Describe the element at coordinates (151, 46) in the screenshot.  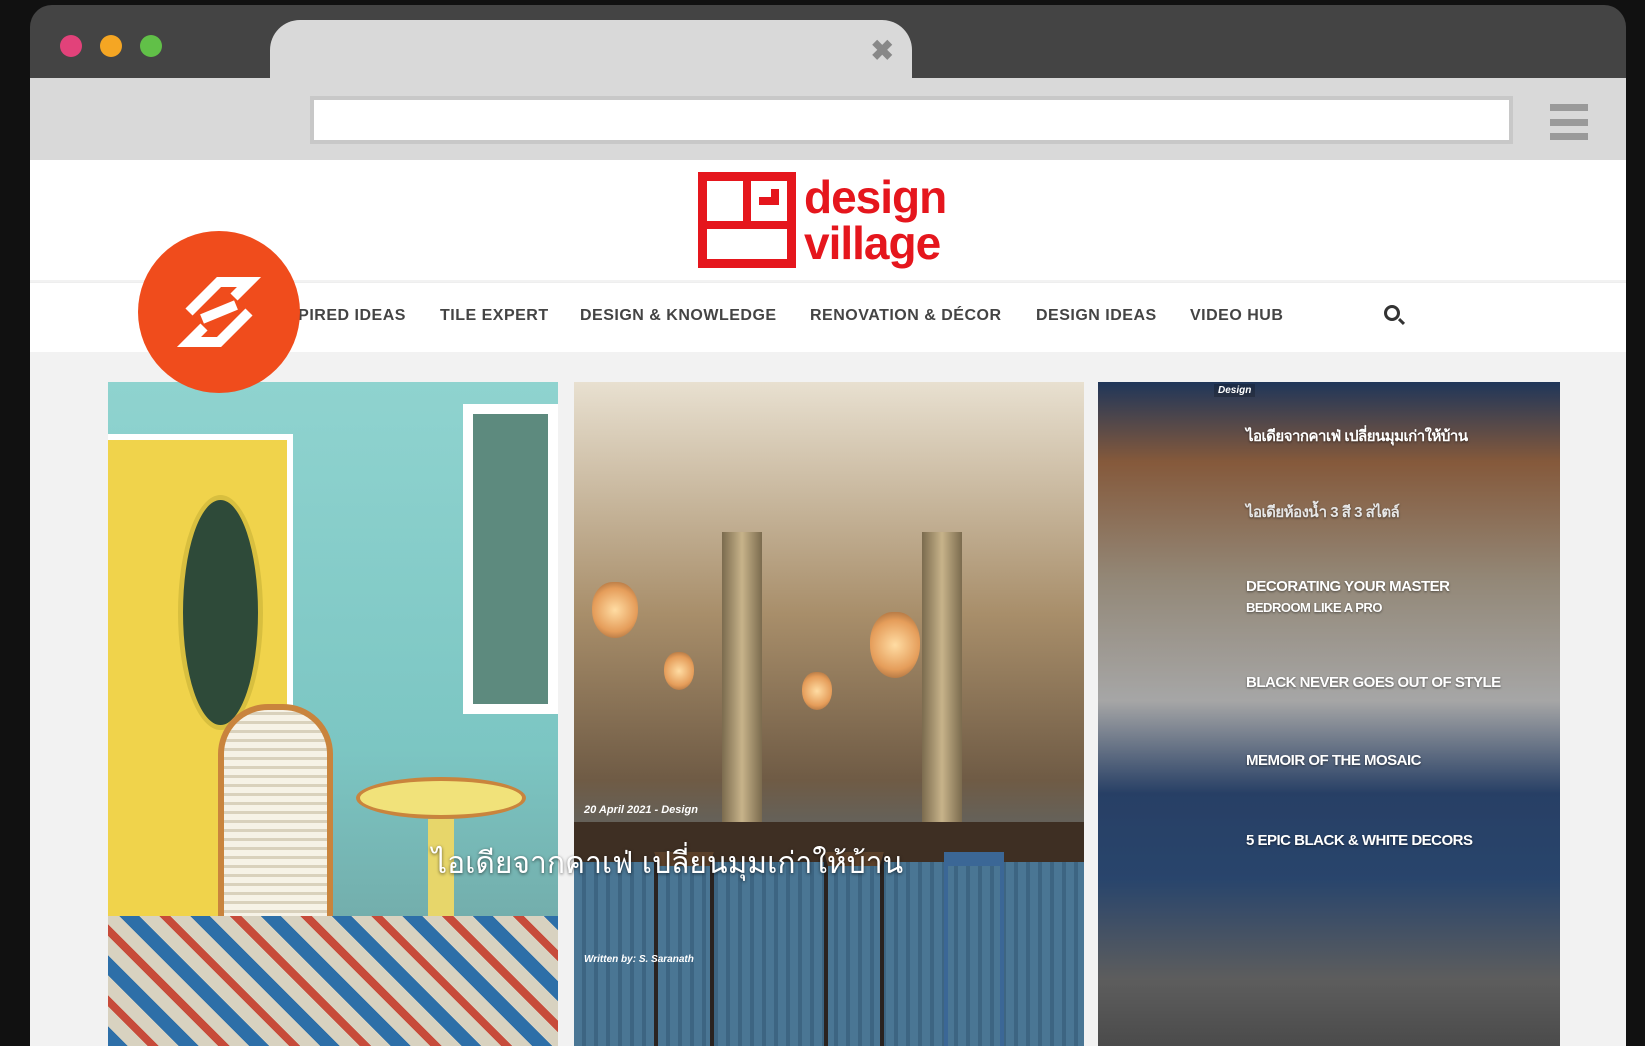
I see `maximize-window-dot` at that location.